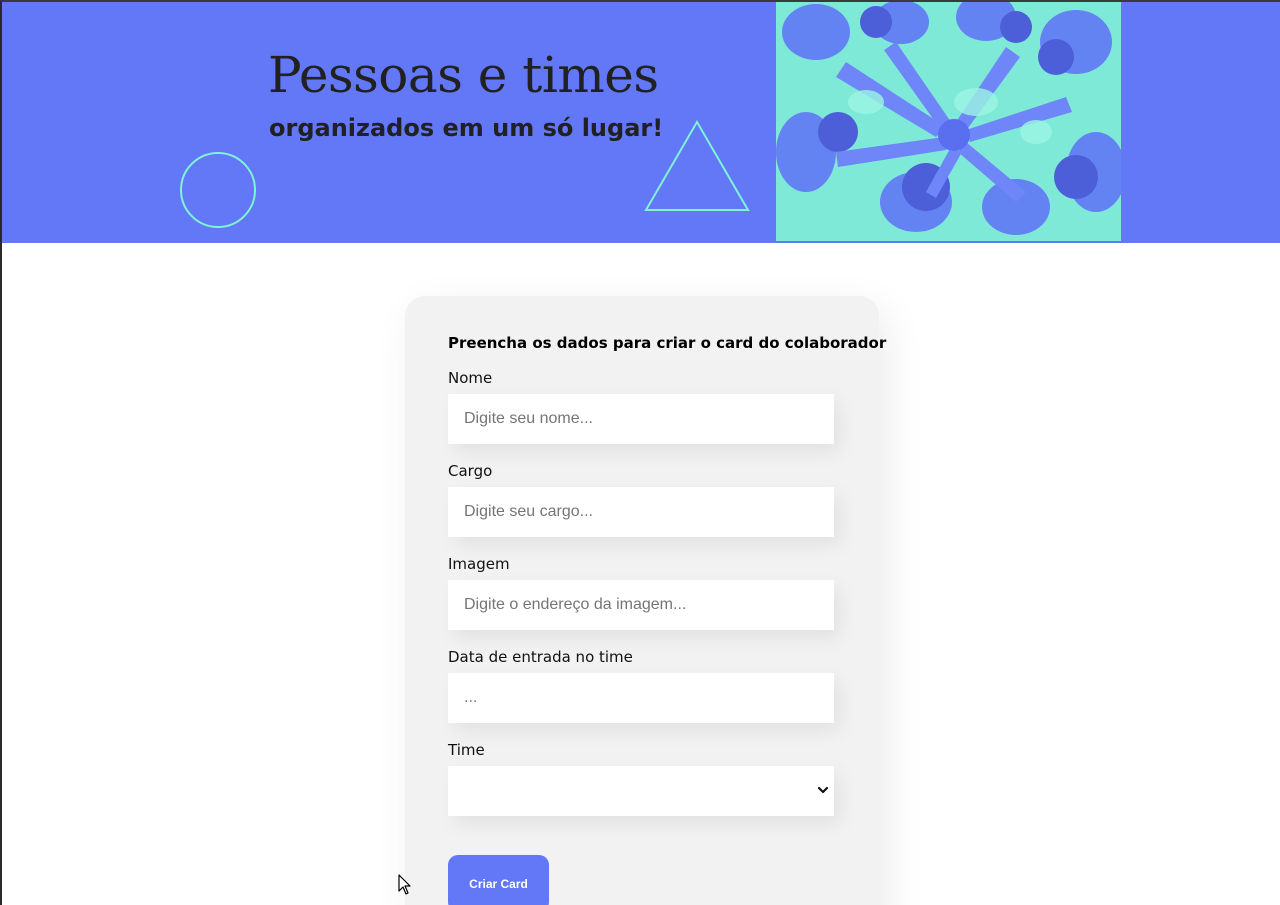 The height and width of the screenshot is (905, 1280). I want to click on team-select, so click(641, 791).